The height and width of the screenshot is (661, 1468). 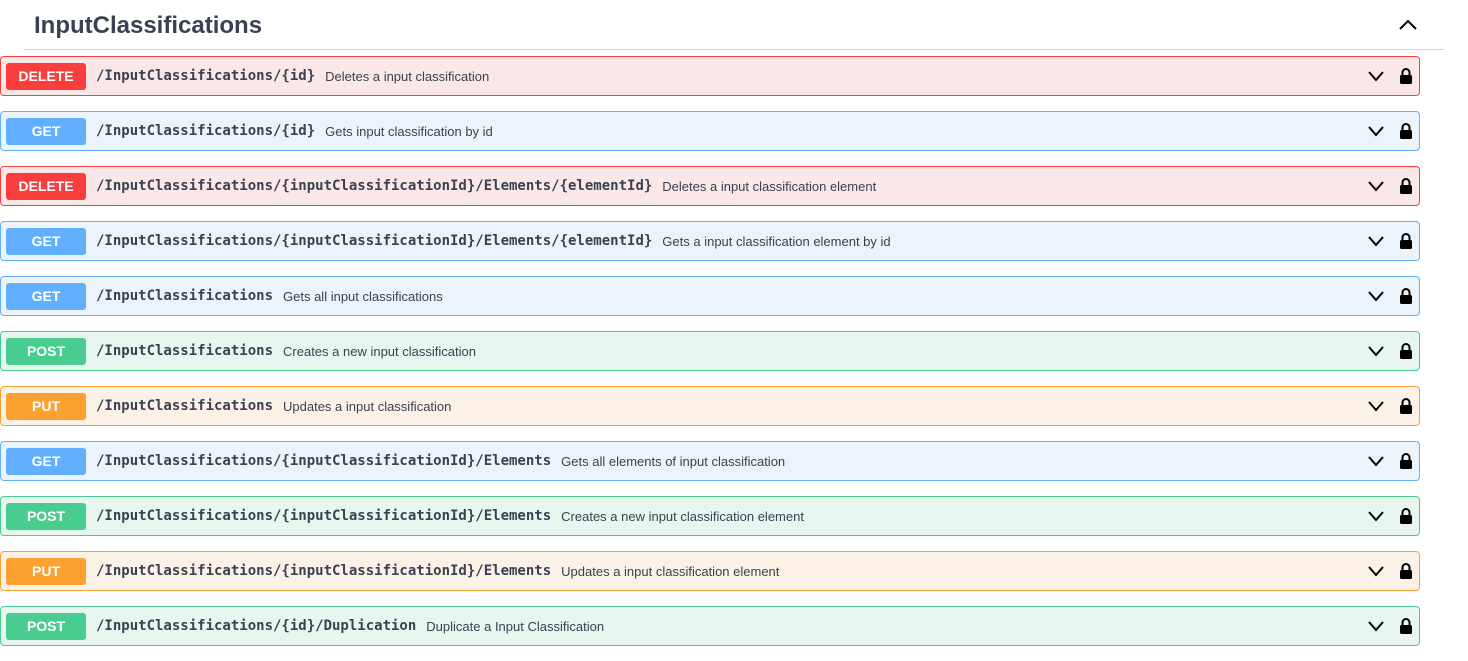 What do you see at coordinates (670, 571) in the screenshot?
I see `operation-summary: Updates a input classification element` at bounding box center [670, 571].